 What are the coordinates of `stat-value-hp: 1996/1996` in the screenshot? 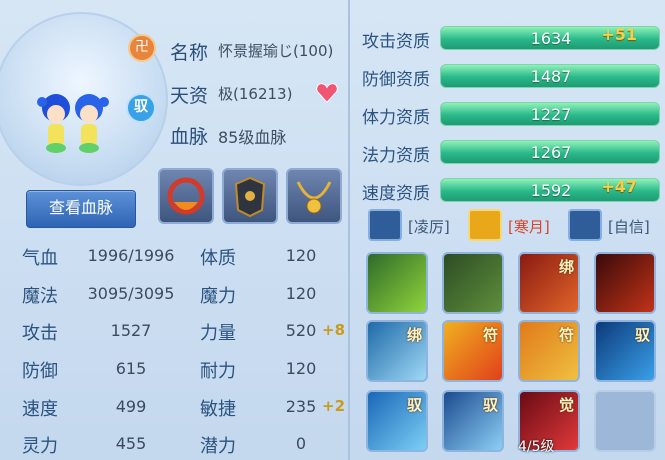 It's located at (131, 255).